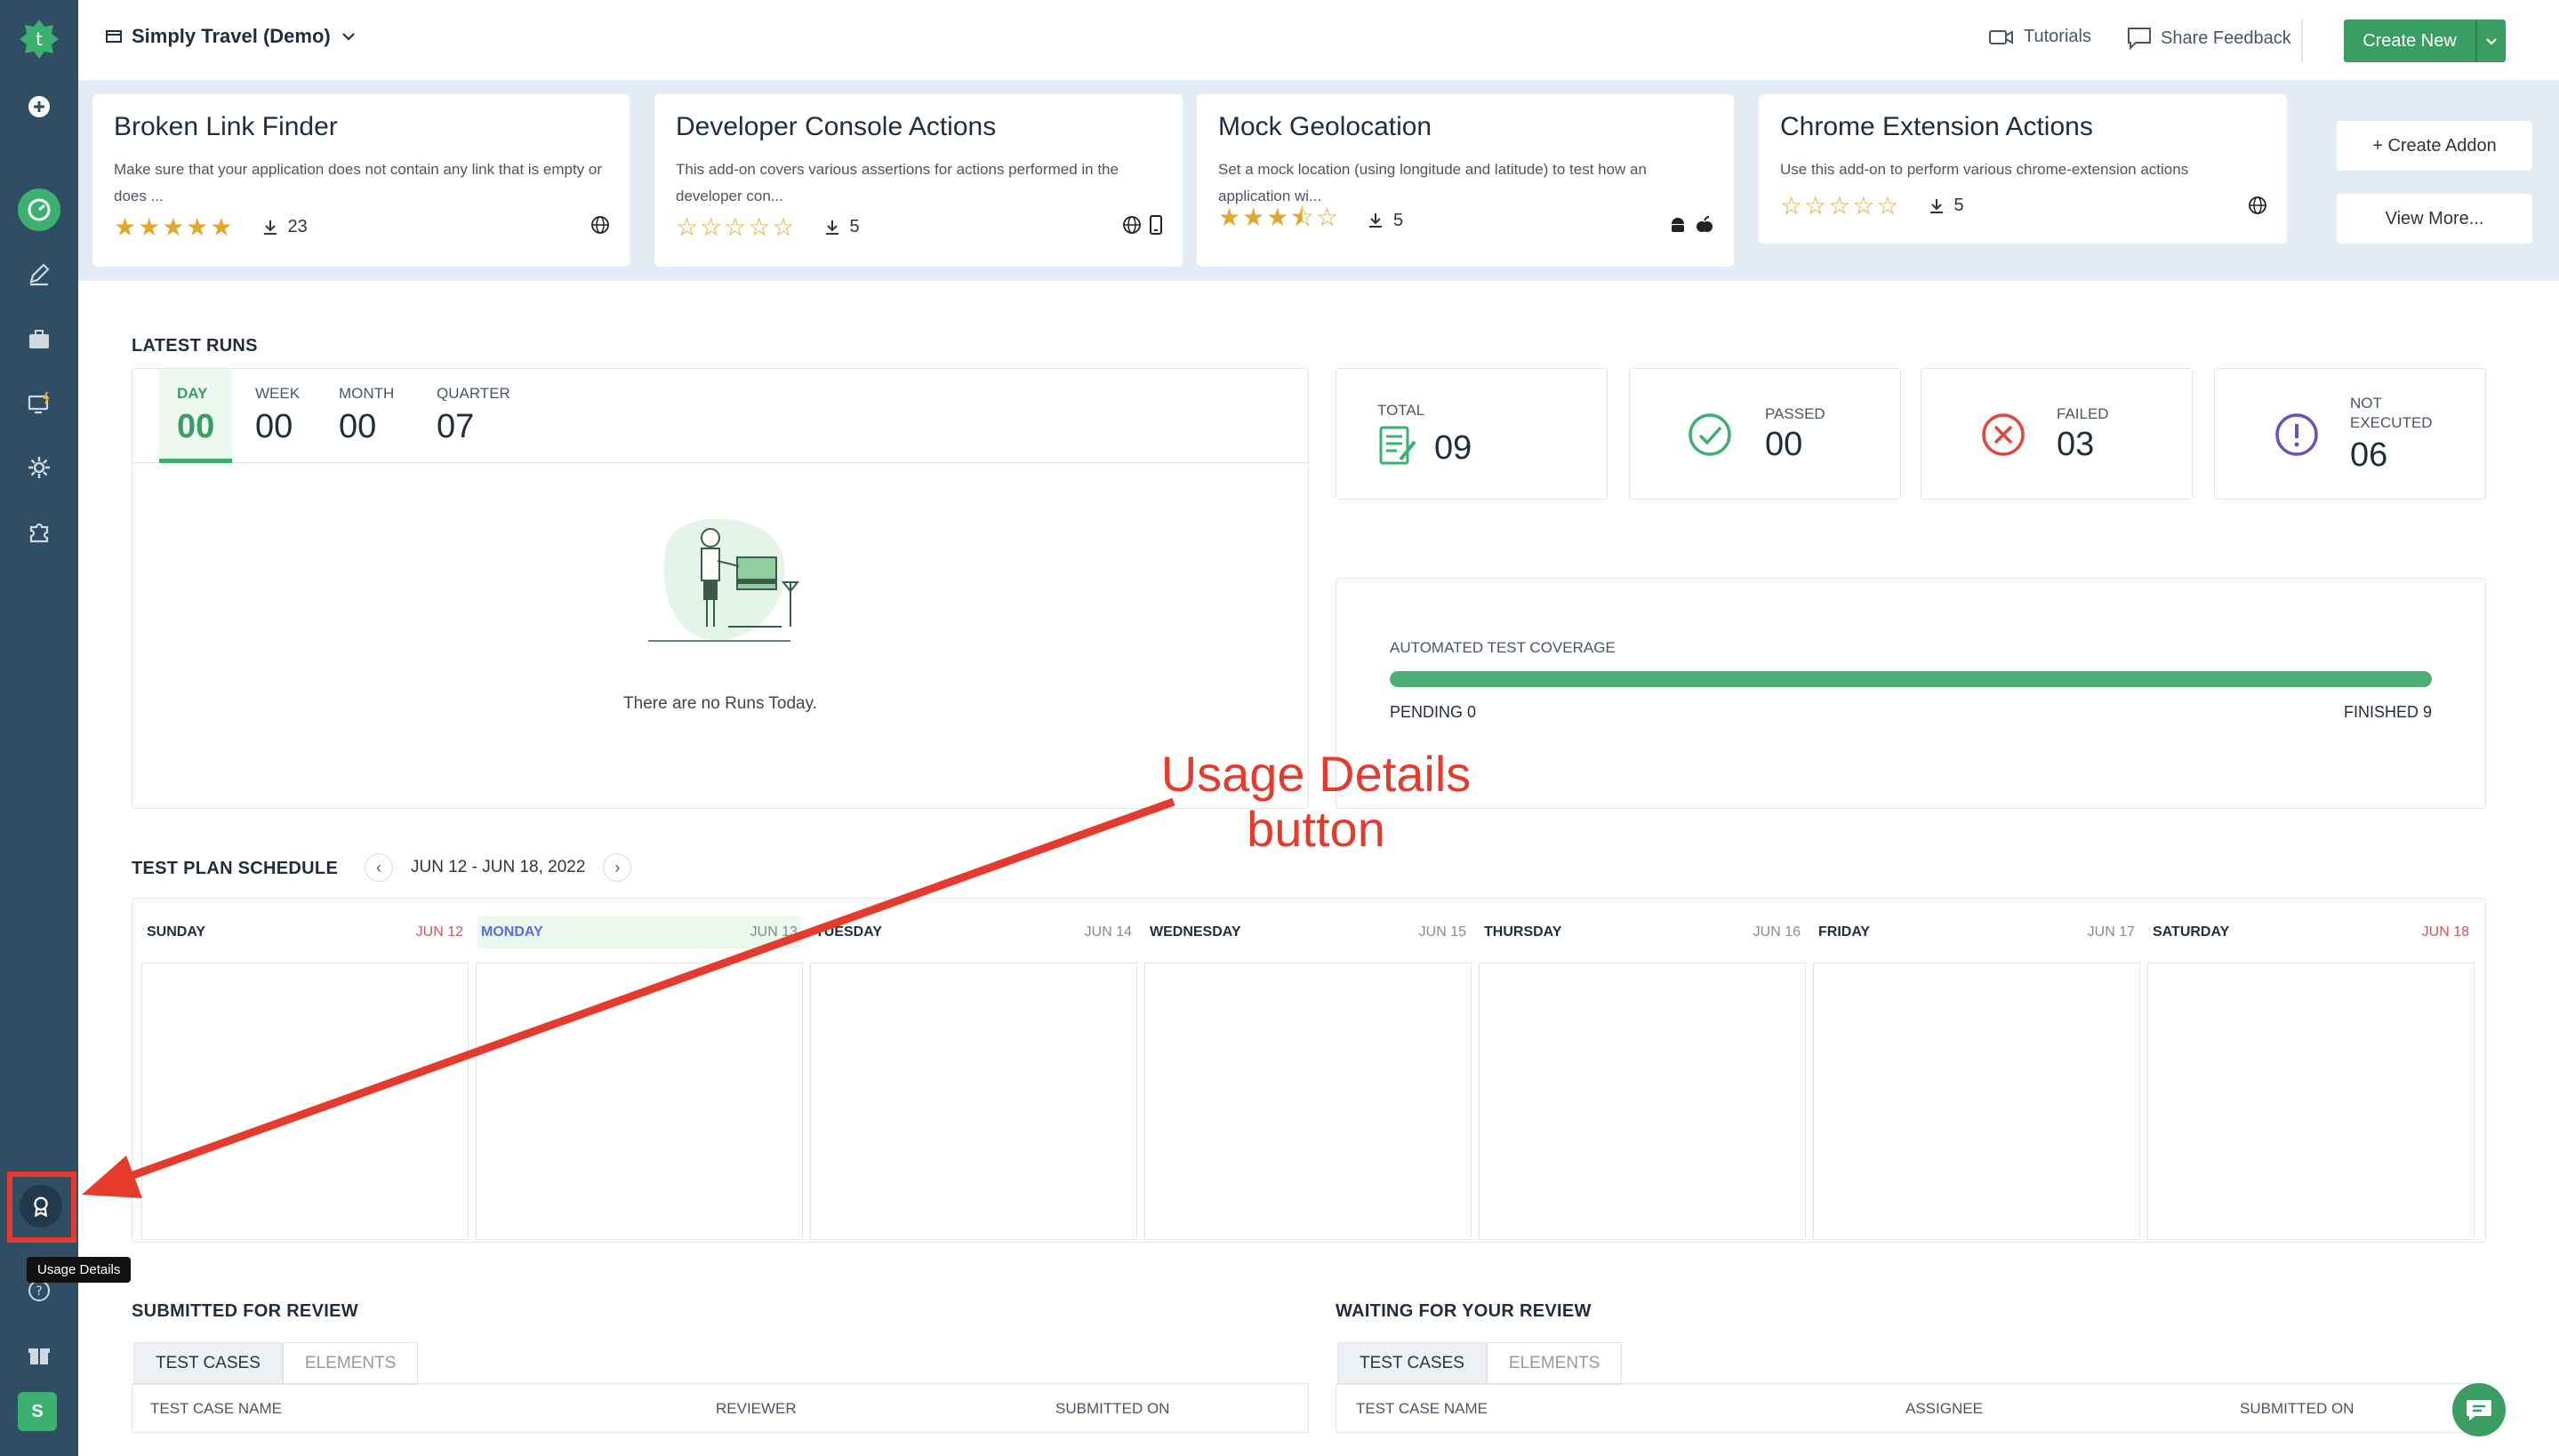 Image resolution: width=2559 pixels, height=1456 pixels. I want to click on app-logo-icon: t, so click(39, 39).